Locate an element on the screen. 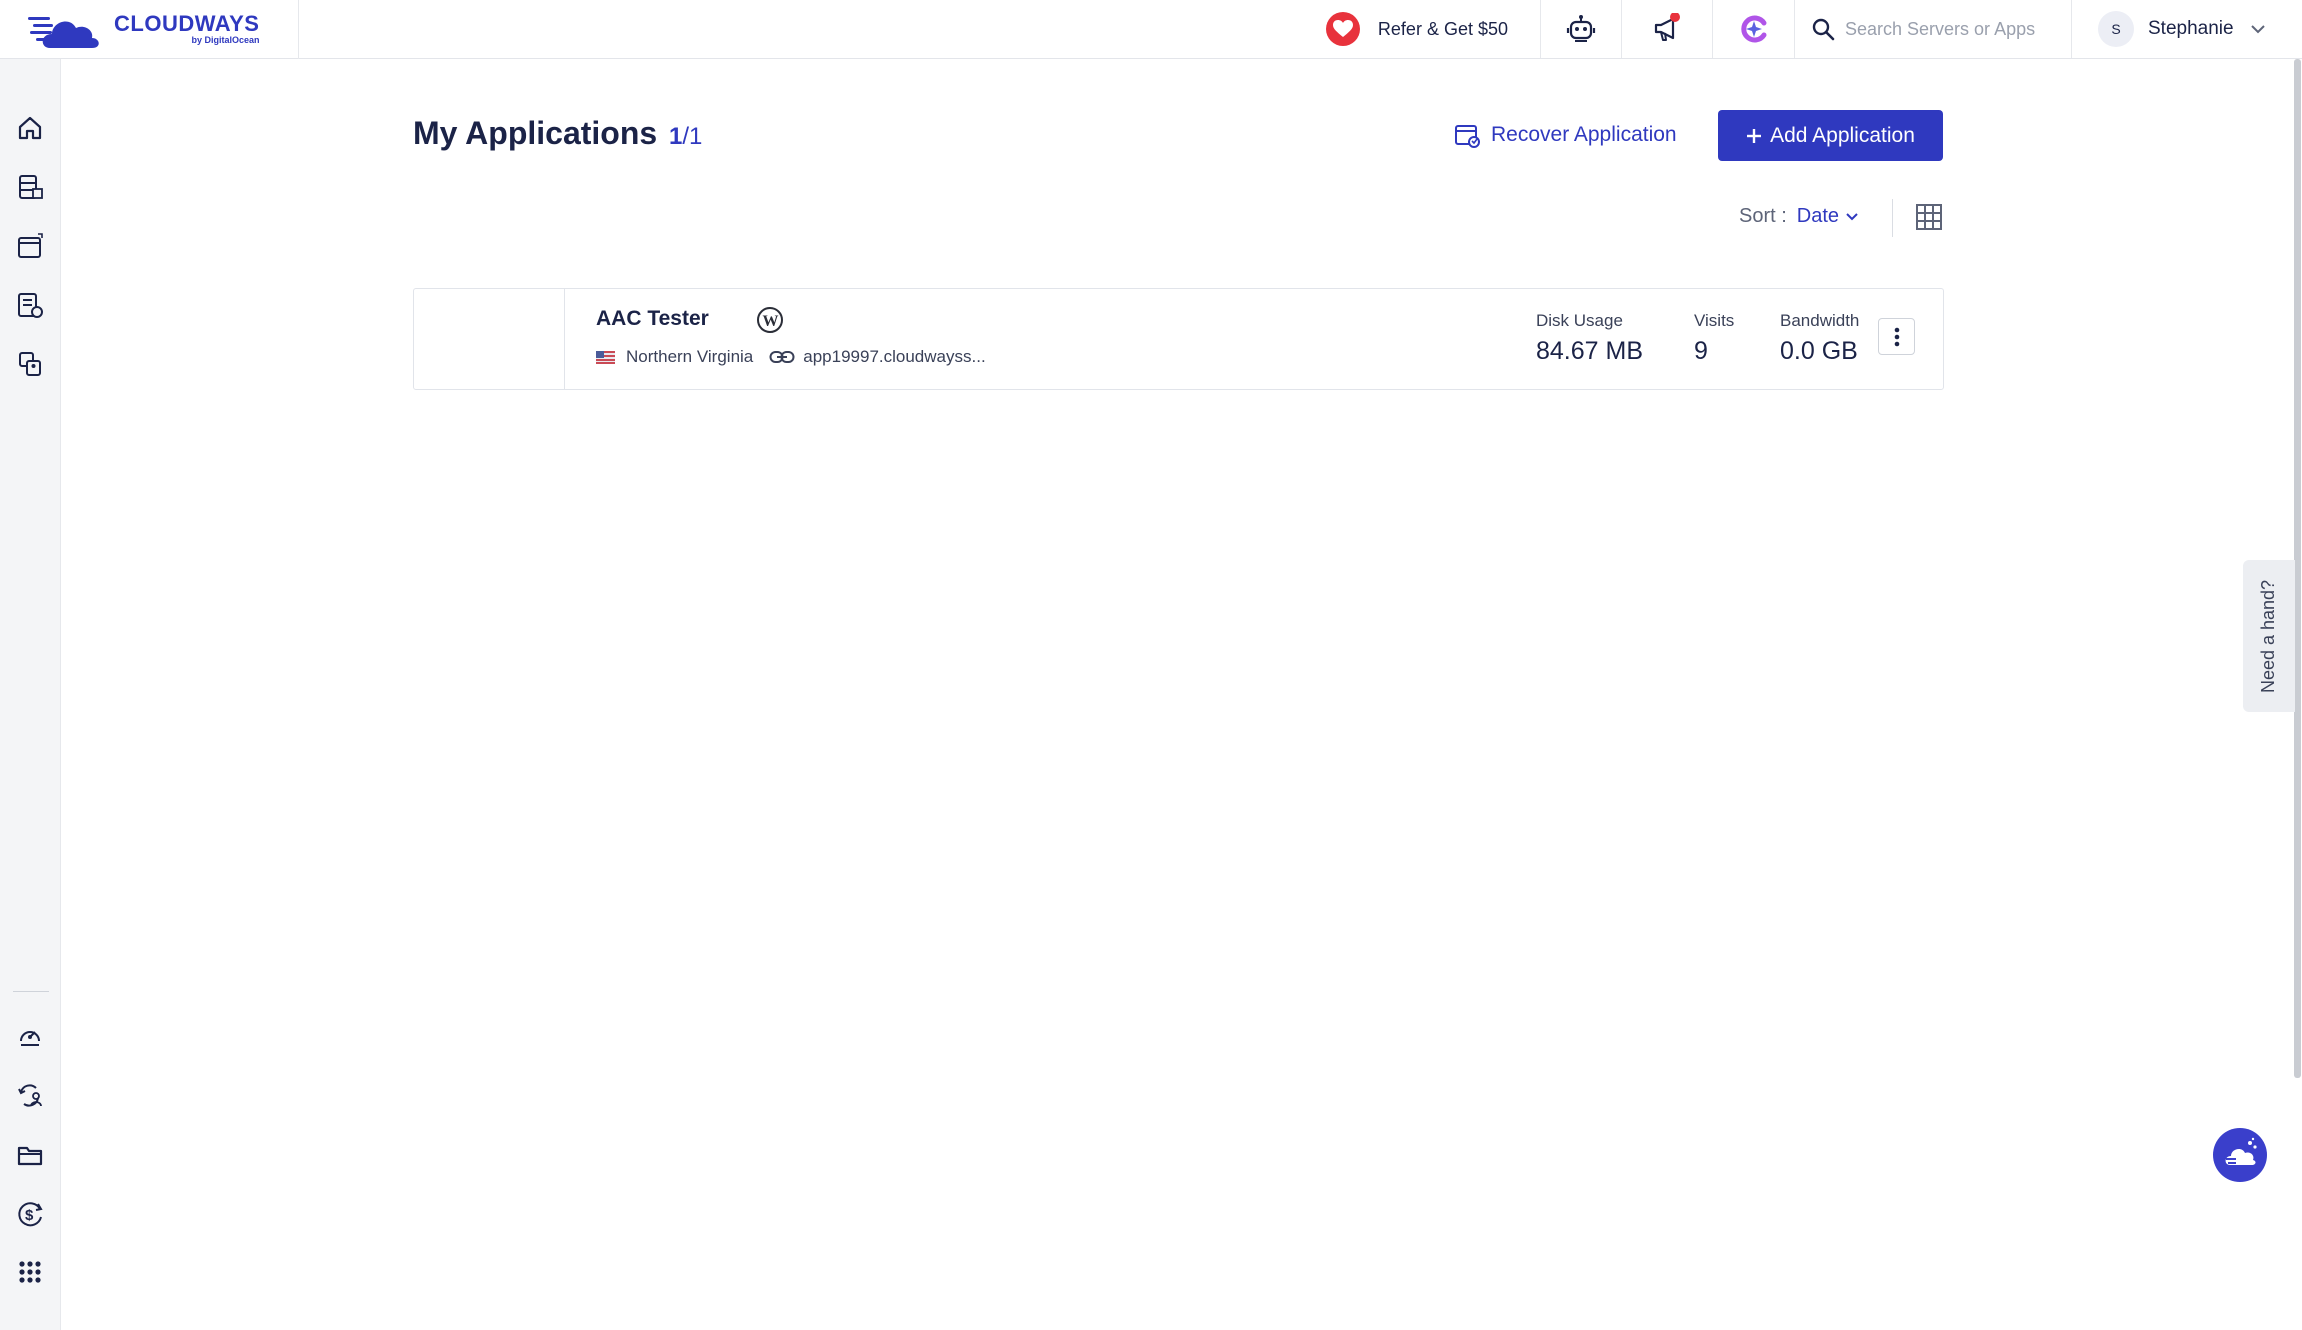  application-name: AAC Tester is located at coordinates (652, 319).